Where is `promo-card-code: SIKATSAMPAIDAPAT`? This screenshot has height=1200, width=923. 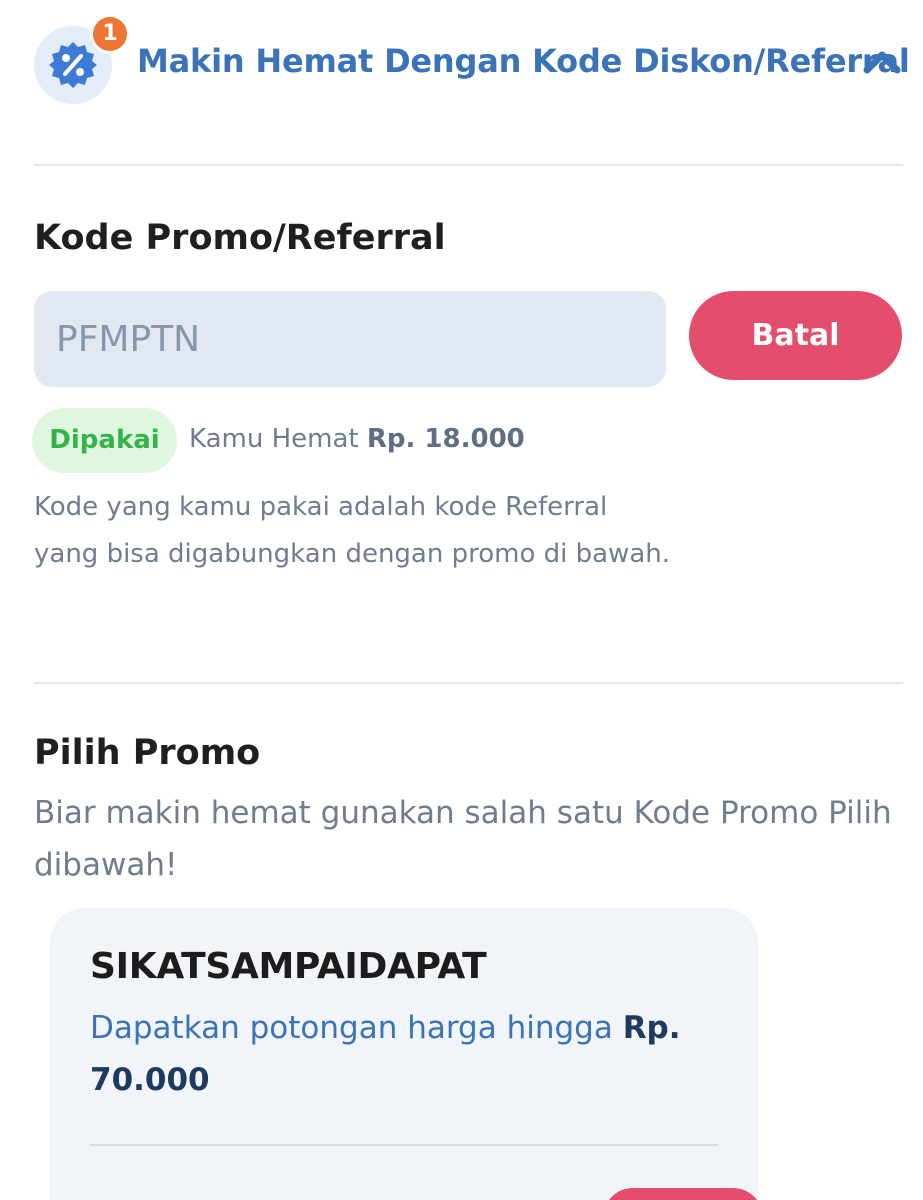
promo-card-code: SIKATSAMPAIDAPAT is located at coordinates (288, 966).